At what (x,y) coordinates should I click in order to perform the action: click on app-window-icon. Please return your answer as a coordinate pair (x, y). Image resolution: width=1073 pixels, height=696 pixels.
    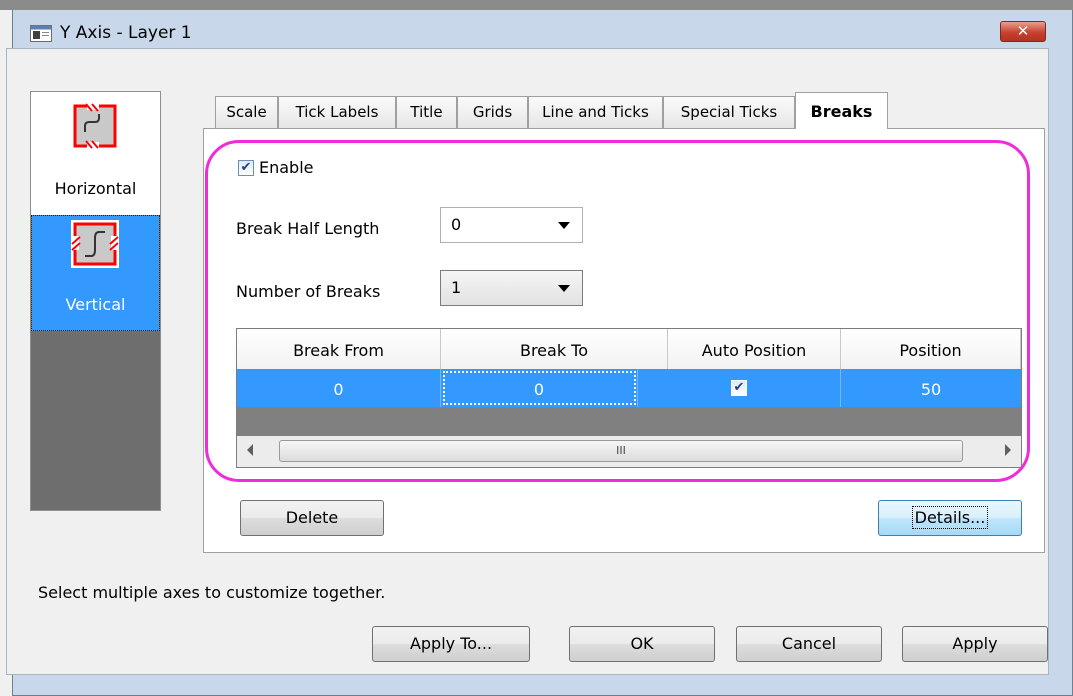
    Looking at the image, I should click on (41, 33).